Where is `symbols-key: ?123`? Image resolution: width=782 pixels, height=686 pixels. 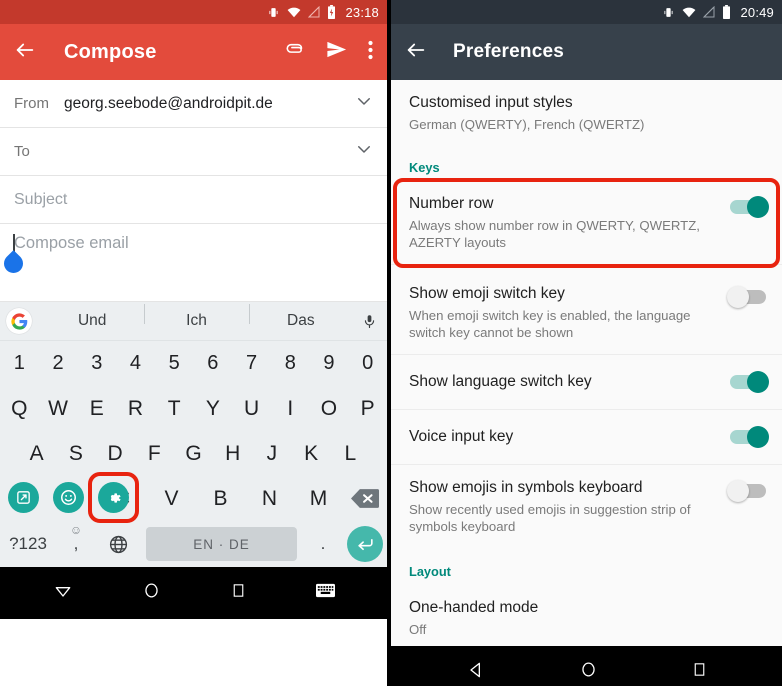
symbols-key: ?123 is located at coordinates (28, 544).